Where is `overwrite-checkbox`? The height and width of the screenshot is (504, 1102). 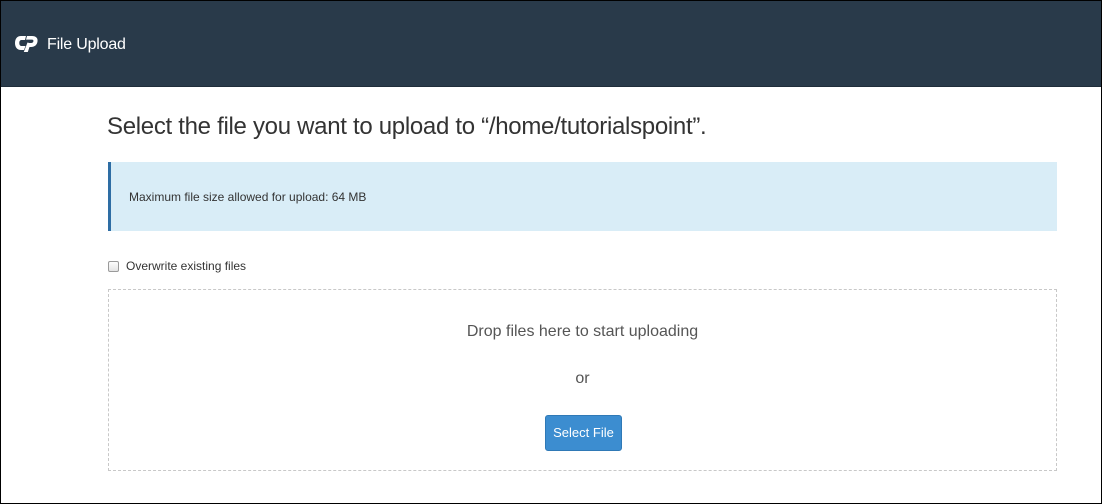 overwrite-checkbox is located at coordinates (113, 266).